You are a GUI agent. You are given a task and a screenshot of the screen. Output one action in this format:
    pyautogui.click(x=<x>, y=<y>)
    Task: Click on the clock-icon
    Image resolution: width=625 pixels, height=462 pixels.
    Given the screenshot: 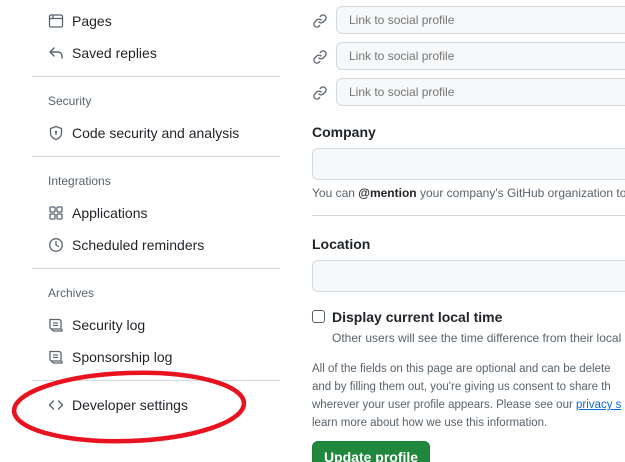 What is the action you would take?
    pyautogui.click(x=56, y=245)
    